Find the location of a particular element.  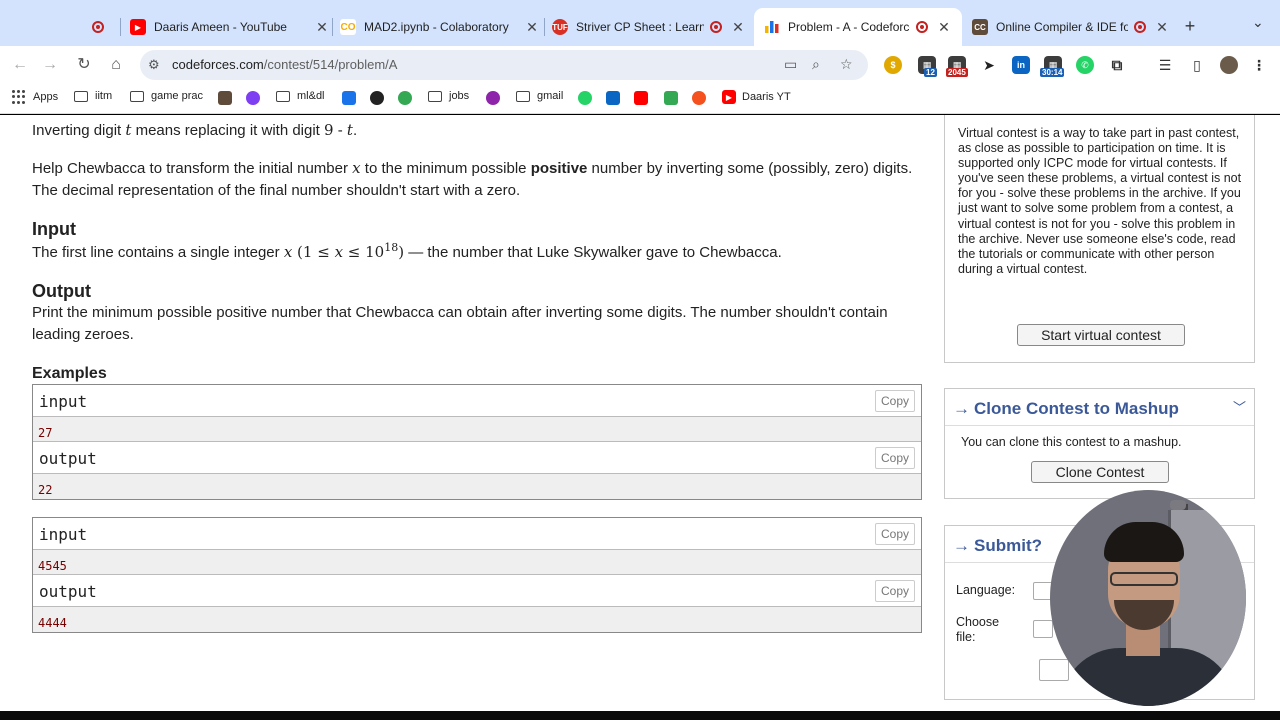

tab-title: MAD2.ipynb - Colaboratory is located at coordinates (436, 27).